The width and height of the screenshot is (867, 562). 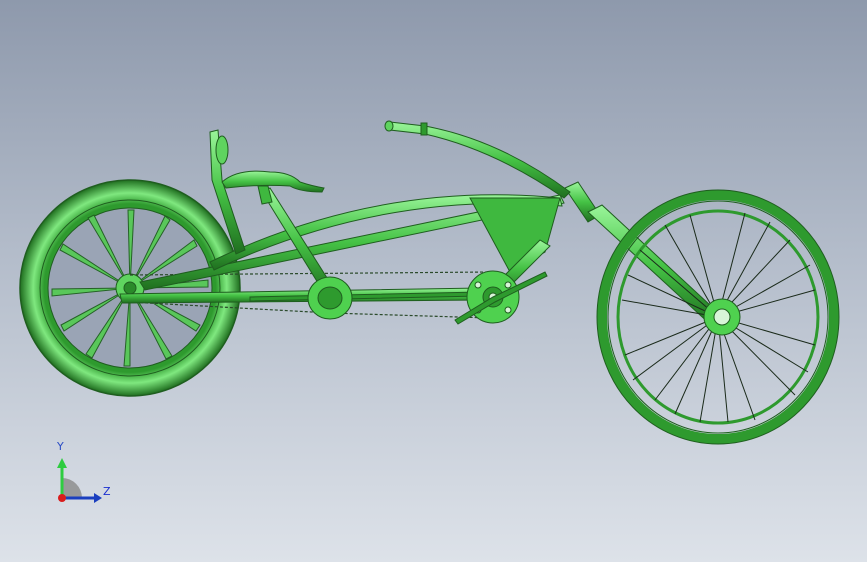 What do you see at coordinates (62, 463) in the screenshot?
I see `y-axis-arrowhead` at bounding box center [62, 463].